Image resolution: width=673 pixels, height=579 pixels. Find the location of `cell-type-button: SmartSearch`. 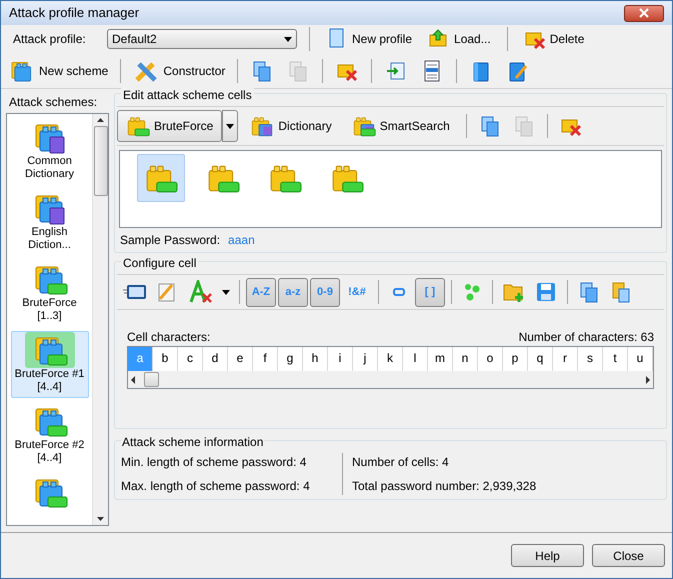

cell-type-button: SmartSearch is located at coordinates (401, 126).